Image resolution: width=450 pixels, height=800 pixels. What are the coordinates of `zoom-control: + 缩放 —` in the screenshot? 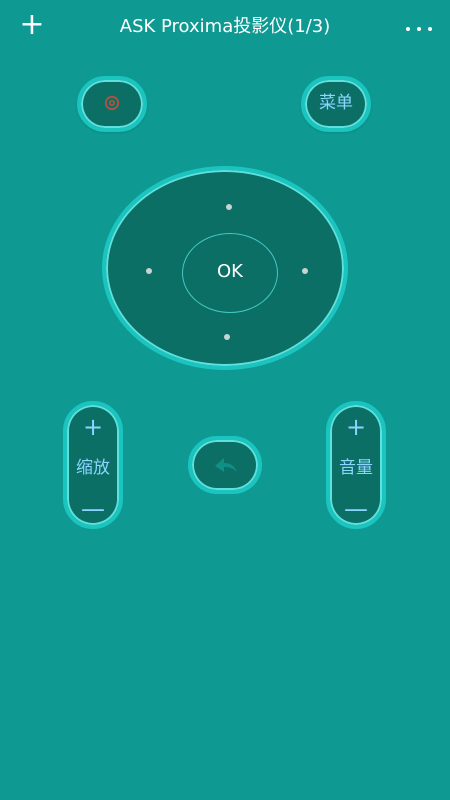 It's located at (93, 465).